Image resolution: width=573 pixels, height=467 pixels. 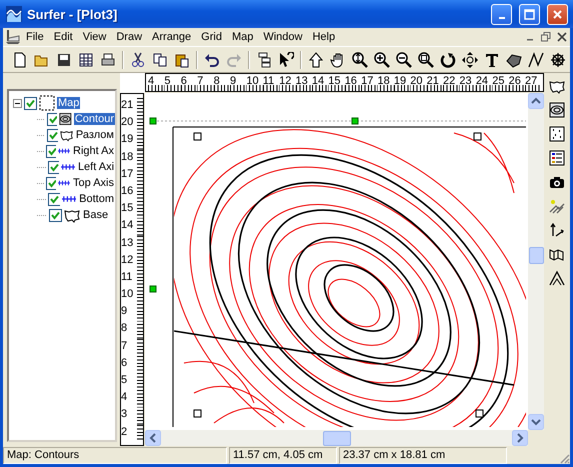 What do you see at coordinates (316, 60) in the screenshot?
I see `pointer-arrow-icon` at bounding box center [316, 60].